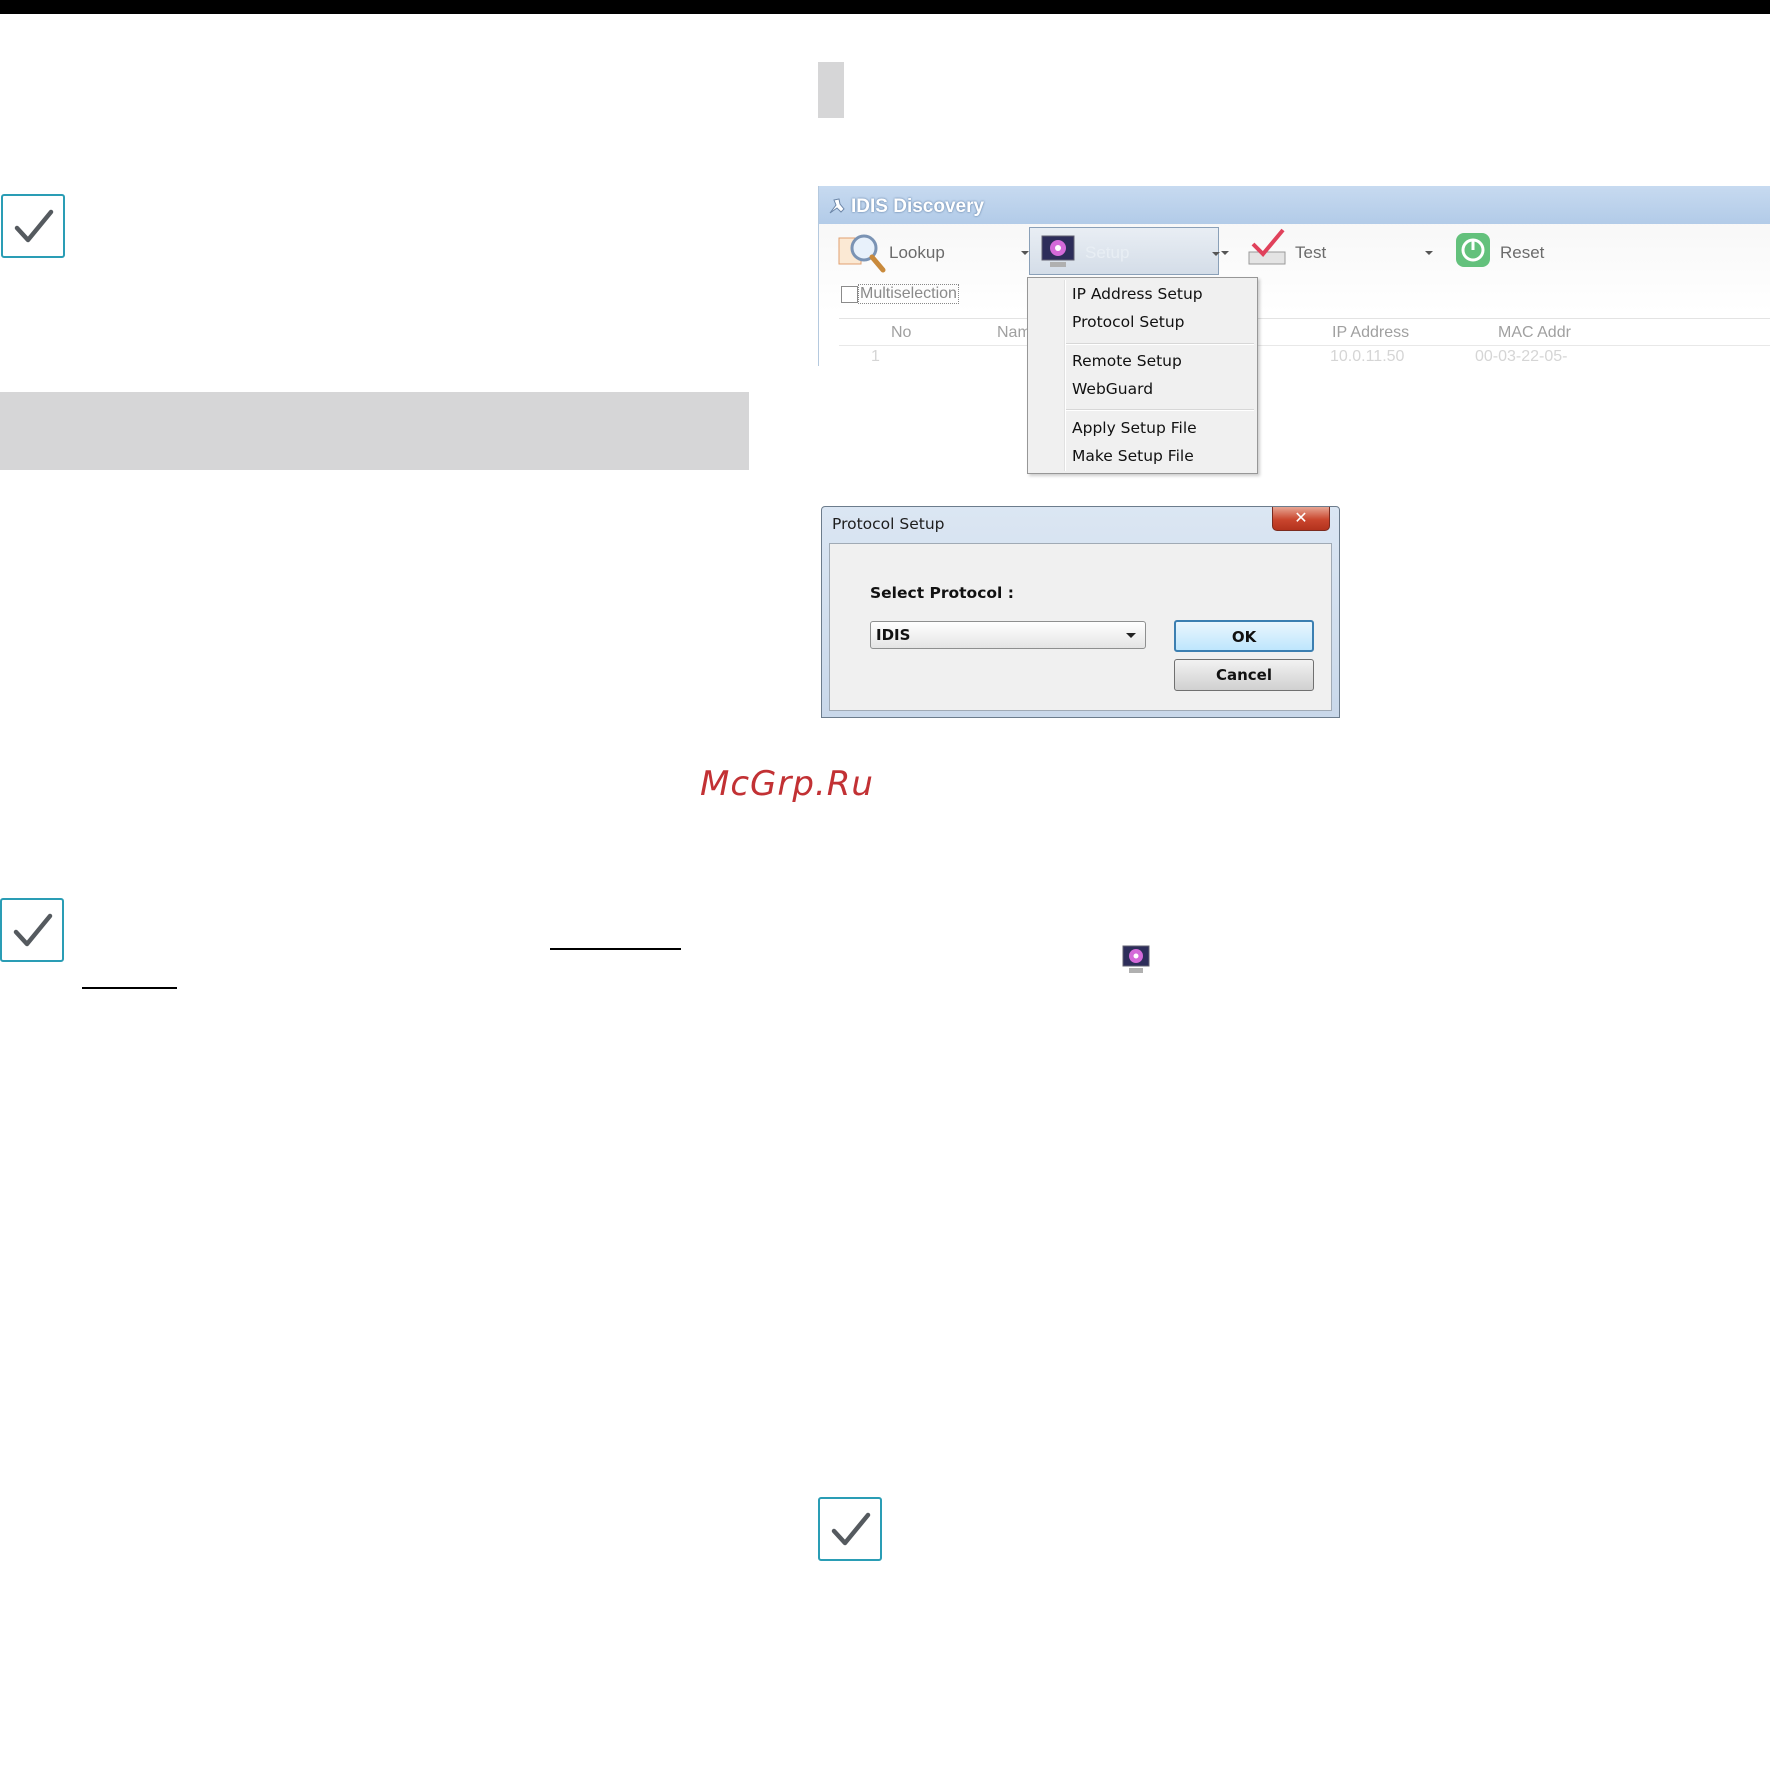 Image resolution: width=1770 pixels, height=1769 pixels. I want to click on multiselection-label: Multiselection, so click(908, 294).